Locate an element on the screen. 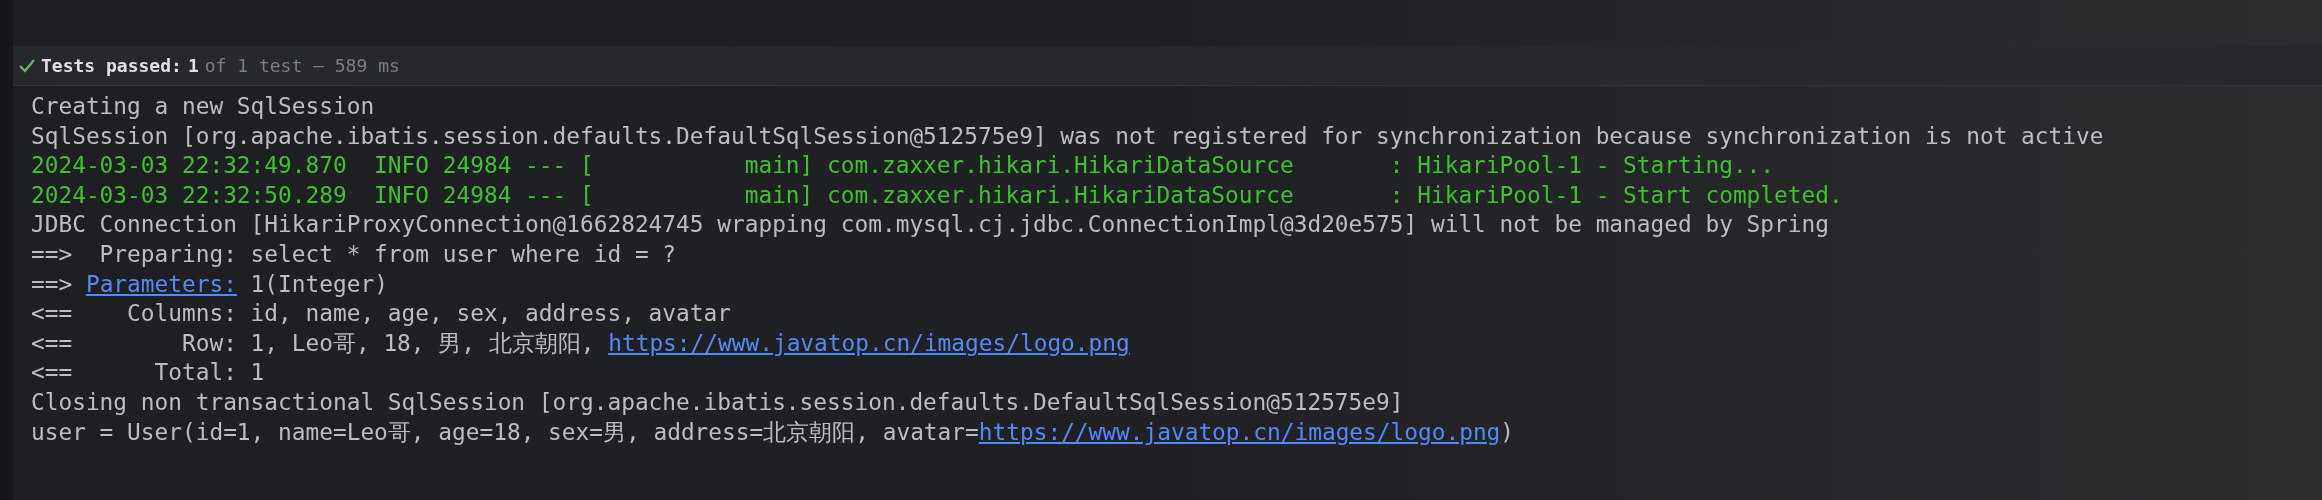  console-text: user = User(id=1, name=Leo哥, age=18, sex=男, address=北京朝阳, avatar= is located at coordinates (505, 431).